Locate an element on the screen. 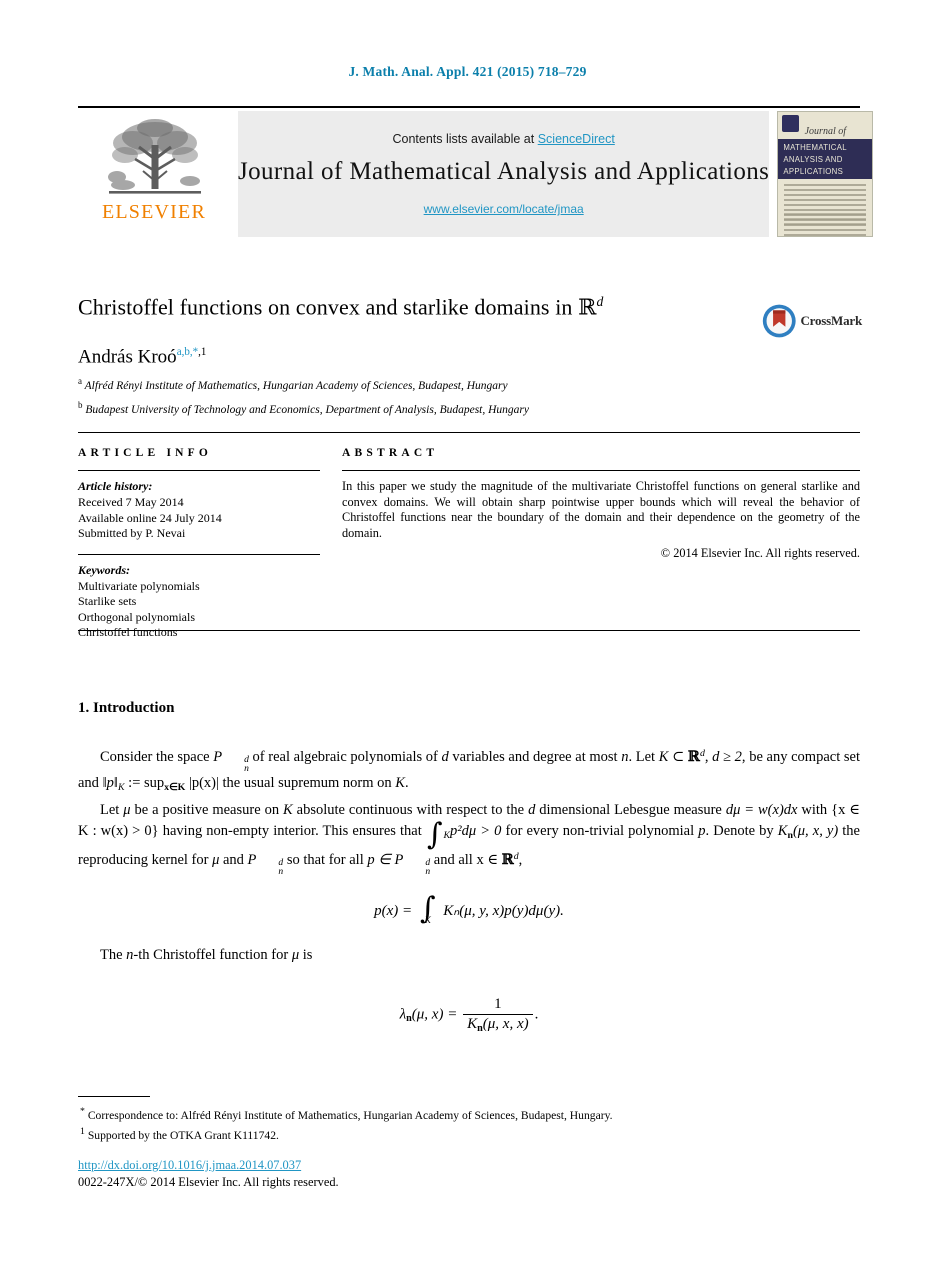 The width and height of the screenshot is (935, 1266). crossmark-icon is located at coordinates (779, 321).